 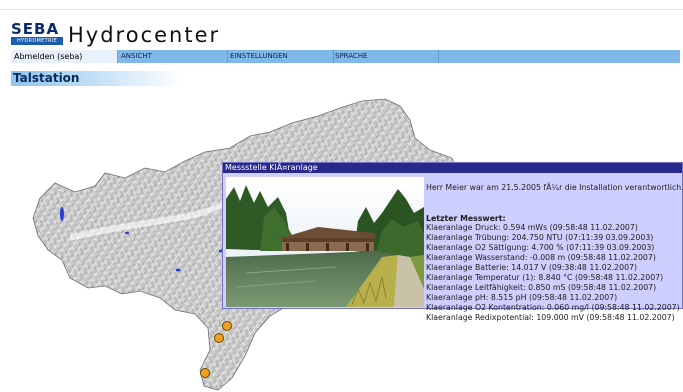 What do you see at coordinates (35, 29) in the screenshot?
I see `logo-wordmark: SEBA` at bounding box center [35, 29].